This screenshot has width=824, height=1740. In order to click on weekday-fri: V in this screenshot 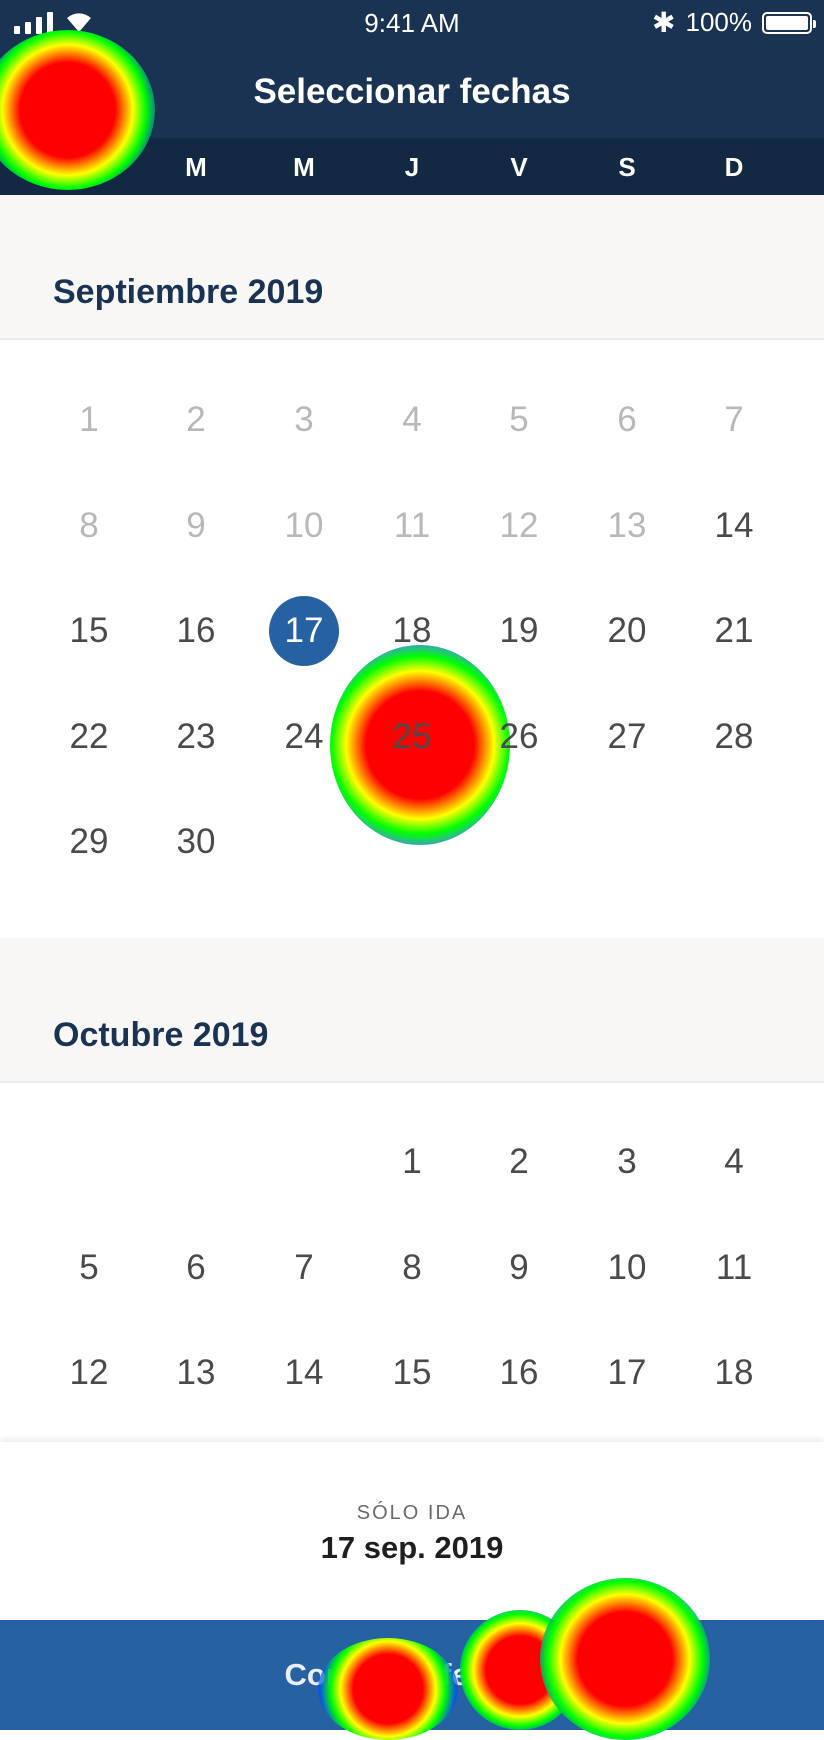, I will do `click(519, 167)`.